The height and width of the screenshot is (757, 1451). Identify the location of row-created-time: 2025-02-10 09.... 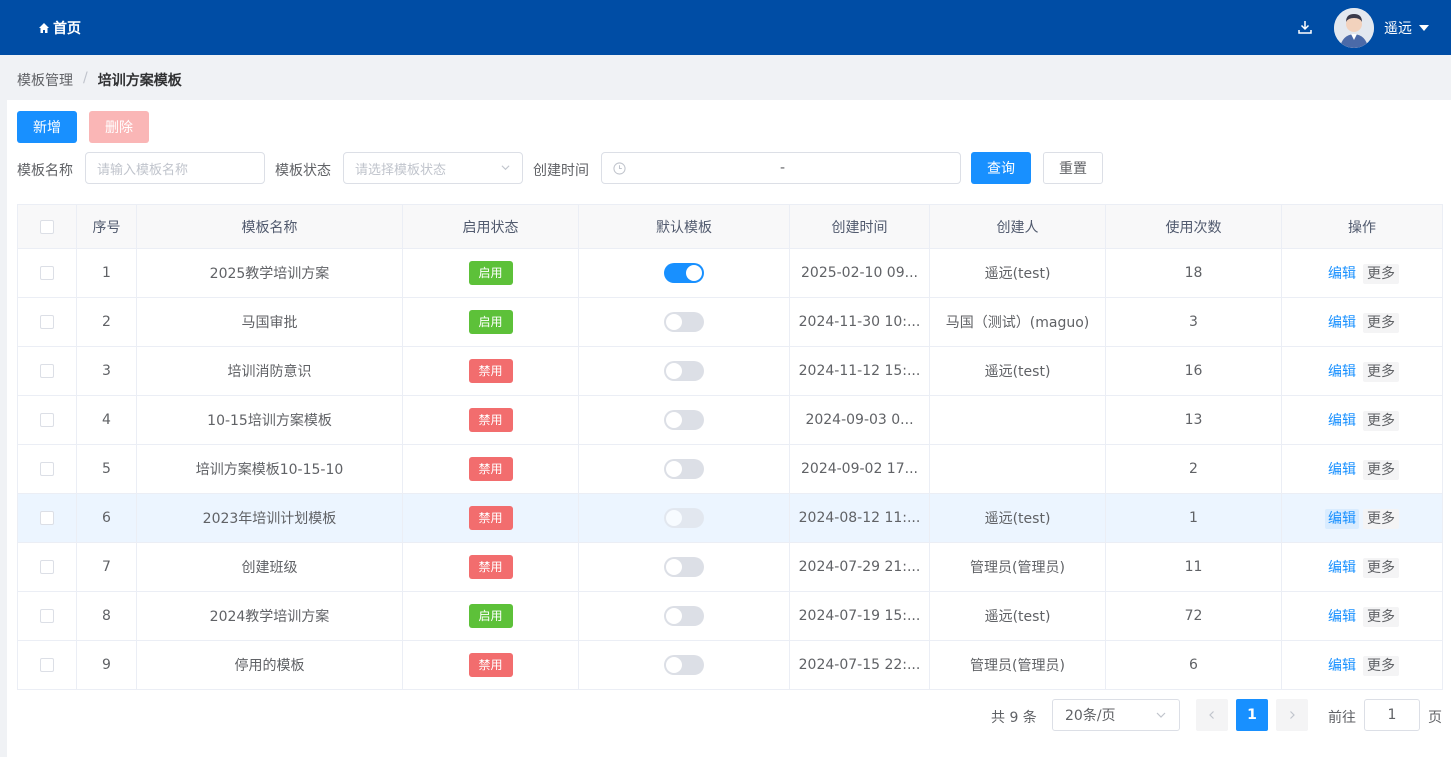
(859, 273).